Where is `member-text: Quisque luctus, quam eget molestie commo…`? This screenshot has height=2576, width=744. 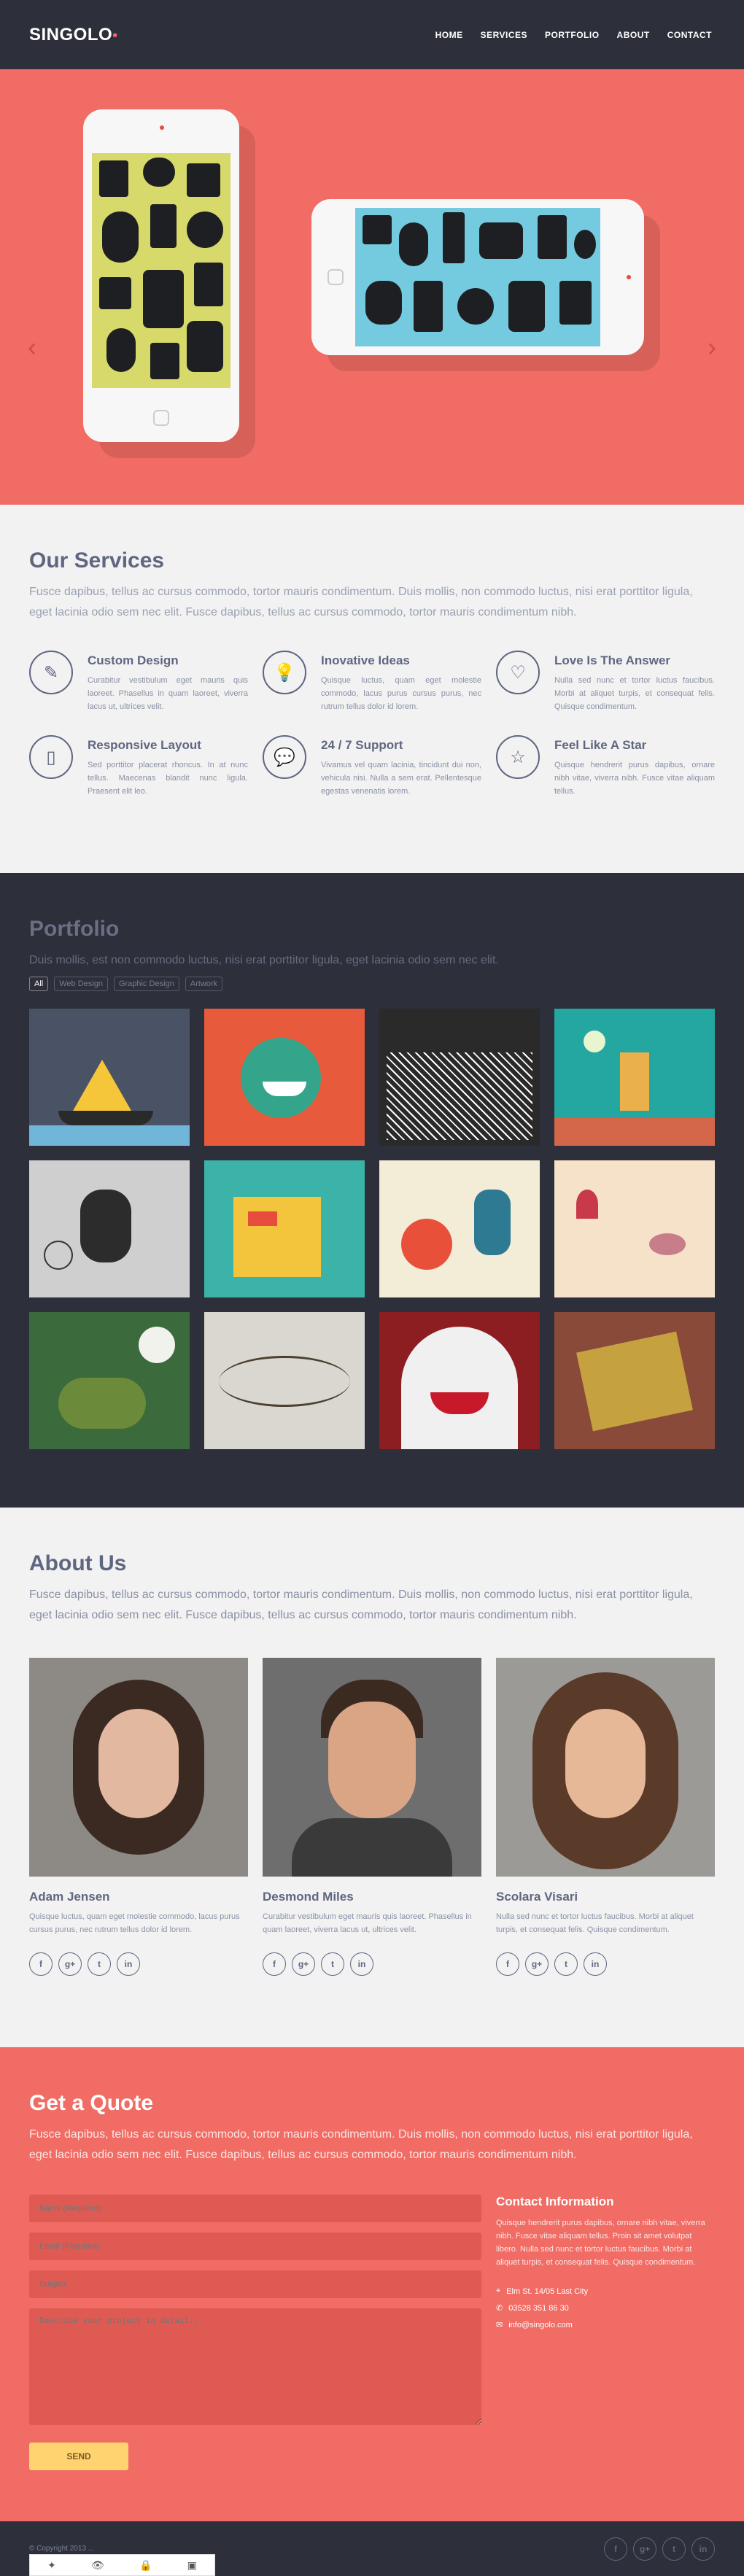 member-text: Quisque luctus, quam eget molestie commo… is located at coordinates (134, 1923).